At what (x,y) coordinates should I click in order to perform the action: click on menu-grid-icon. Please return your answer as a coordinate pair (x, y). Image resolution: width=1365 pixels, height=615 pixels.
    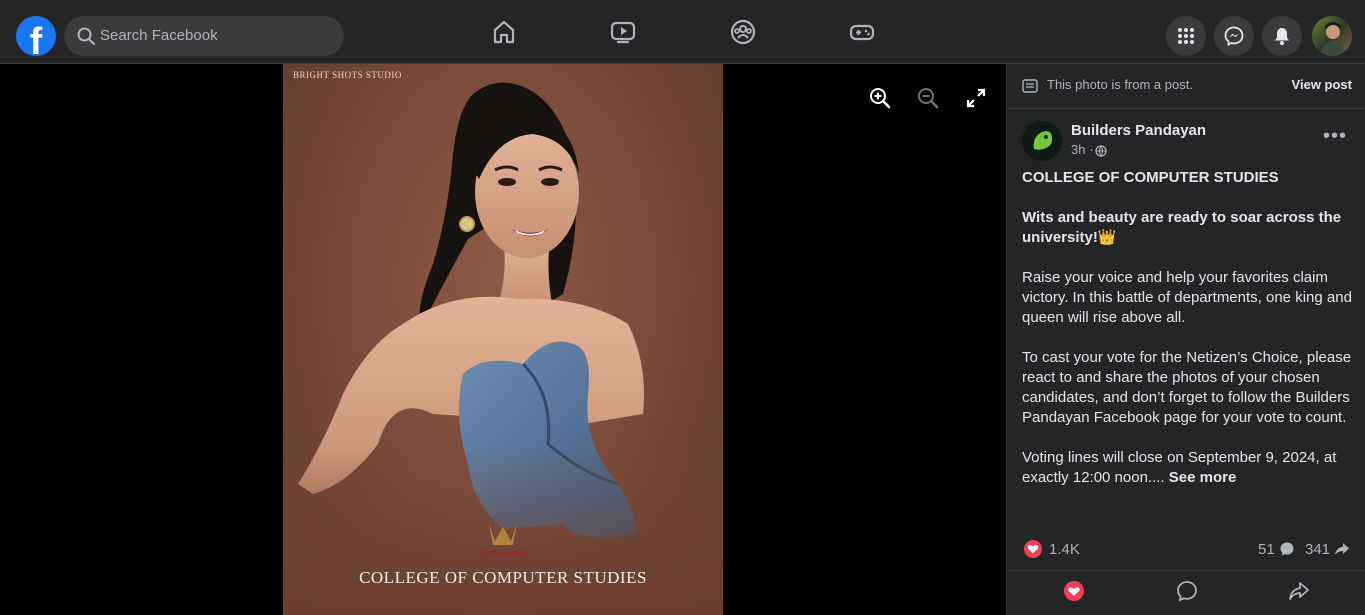
    Looking at the image, I should click on (1186, 36).